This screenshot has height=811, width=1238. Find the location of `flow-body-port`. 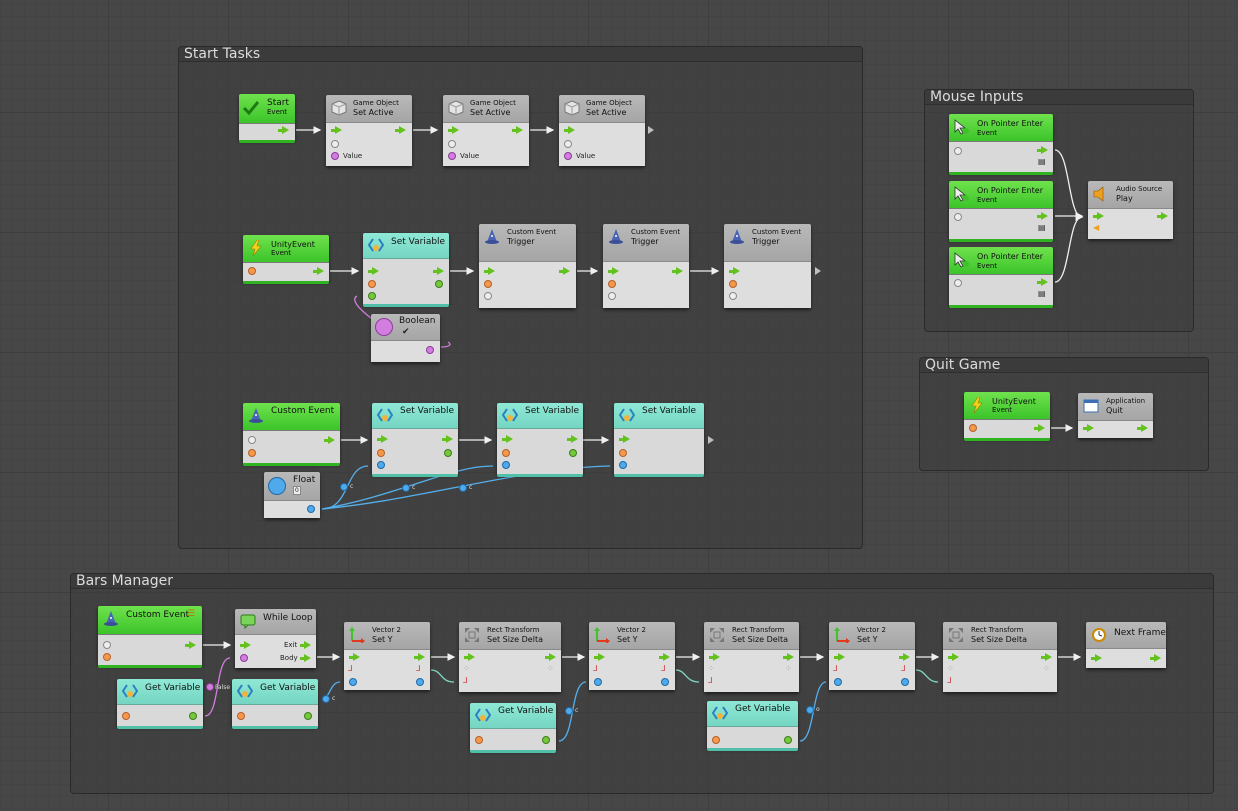

flow-body-port is located at coordinates (305, 658).